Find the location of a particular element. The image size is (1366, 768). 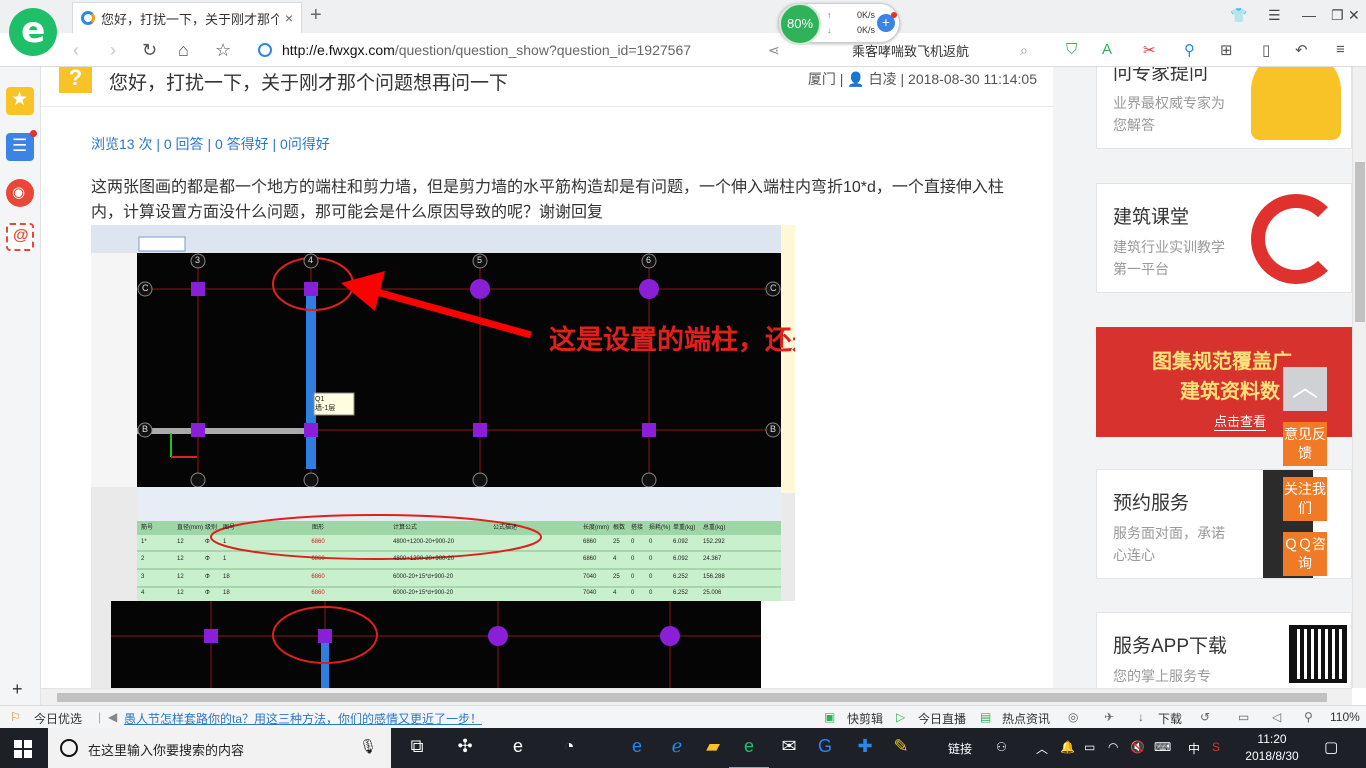

globe-icon: ◎ is located at coordinates (1073, 717).